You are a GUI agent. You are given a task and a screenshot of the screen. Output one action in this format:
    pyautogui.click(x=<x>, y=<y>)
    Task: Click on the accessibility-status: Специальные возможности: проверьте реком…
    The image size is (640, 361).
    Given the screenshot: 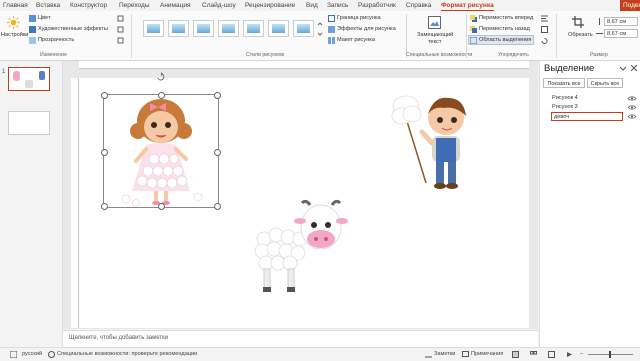 What is the action you would take?
    pyautogui.click(x=127, y=354)
    